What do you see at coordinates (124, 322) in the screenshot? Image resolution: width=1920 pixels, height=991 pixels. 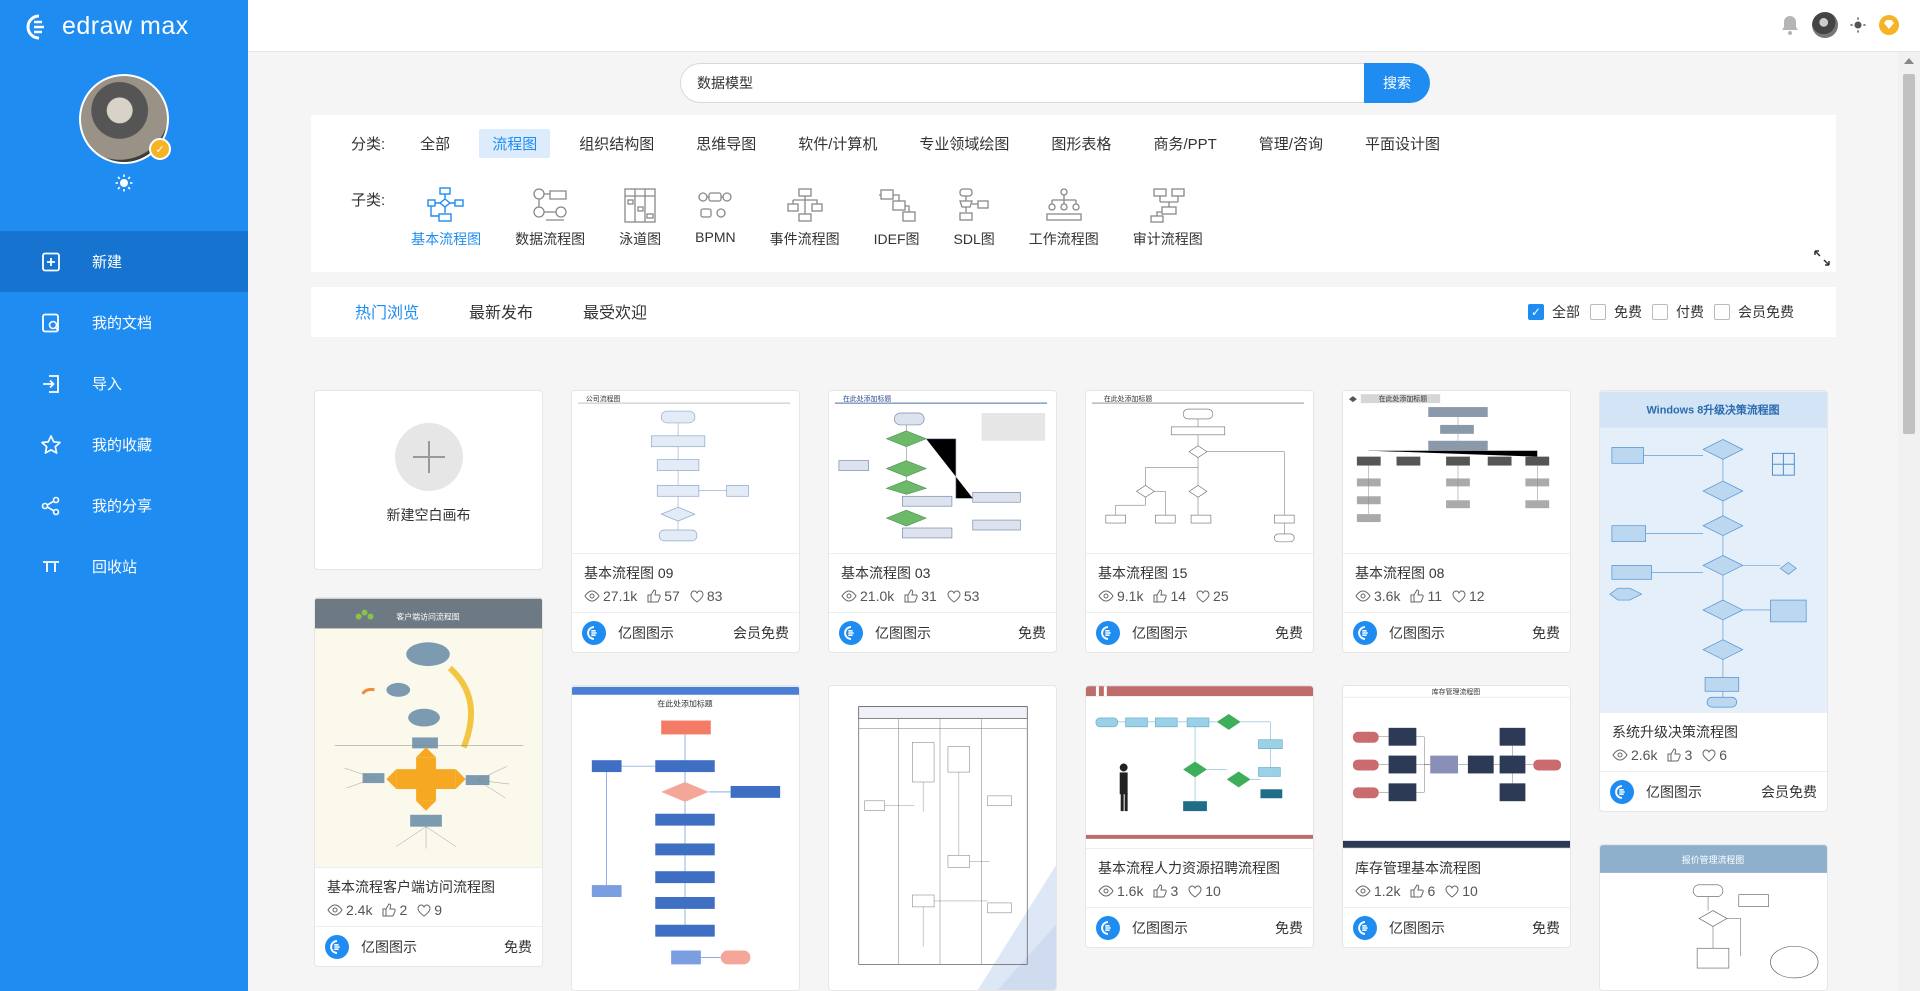 I see `sidebar-item-documents: 我的文档` at bounding box center [124, 322].